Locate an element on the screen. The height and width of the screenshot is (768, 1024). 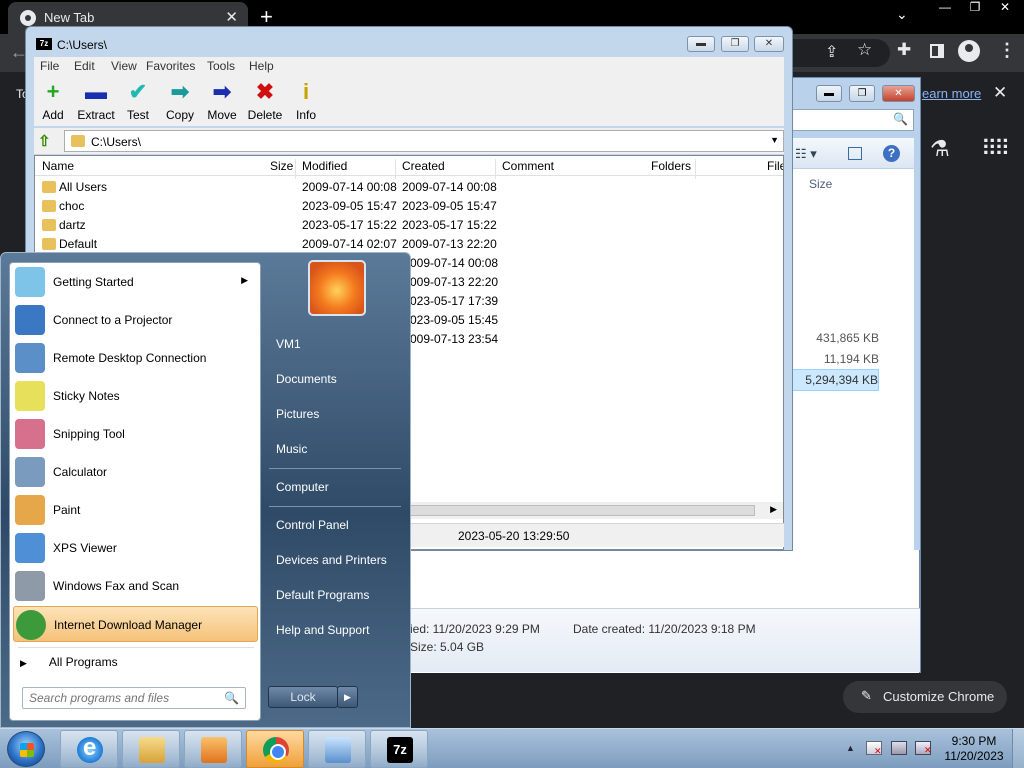
taskbar-7zip: 7z is located at coordinates (399, 749).